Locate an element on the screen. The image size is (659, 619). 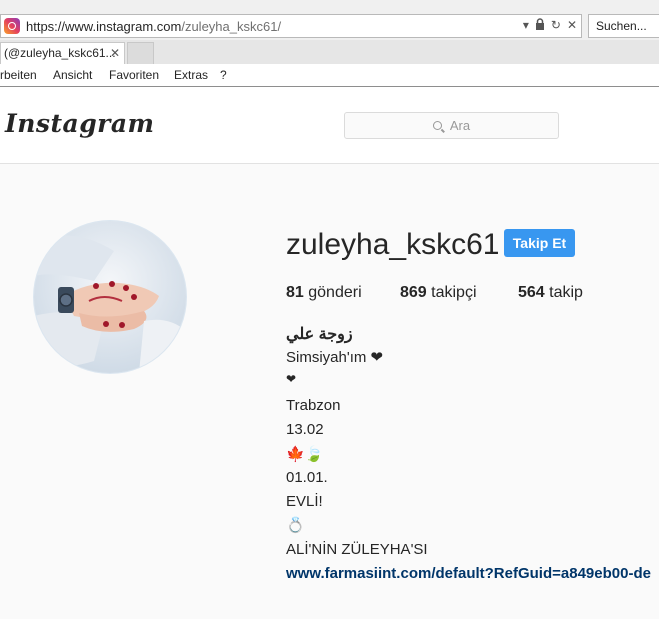
url-path: /zuleyha_kskc61/ is located at coordinates (231, 26).